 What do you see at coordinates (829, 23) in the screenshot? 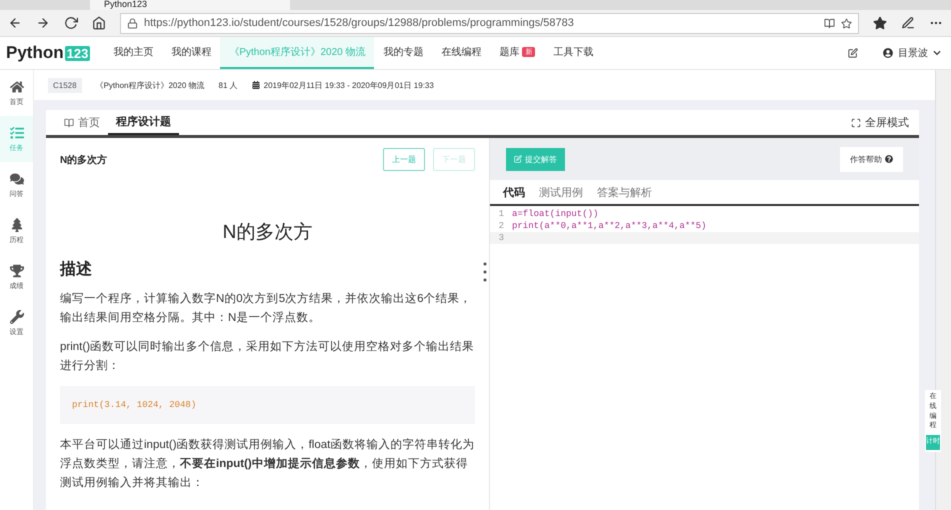
I see `reading-view-icon` at bounding box center [829, 23].